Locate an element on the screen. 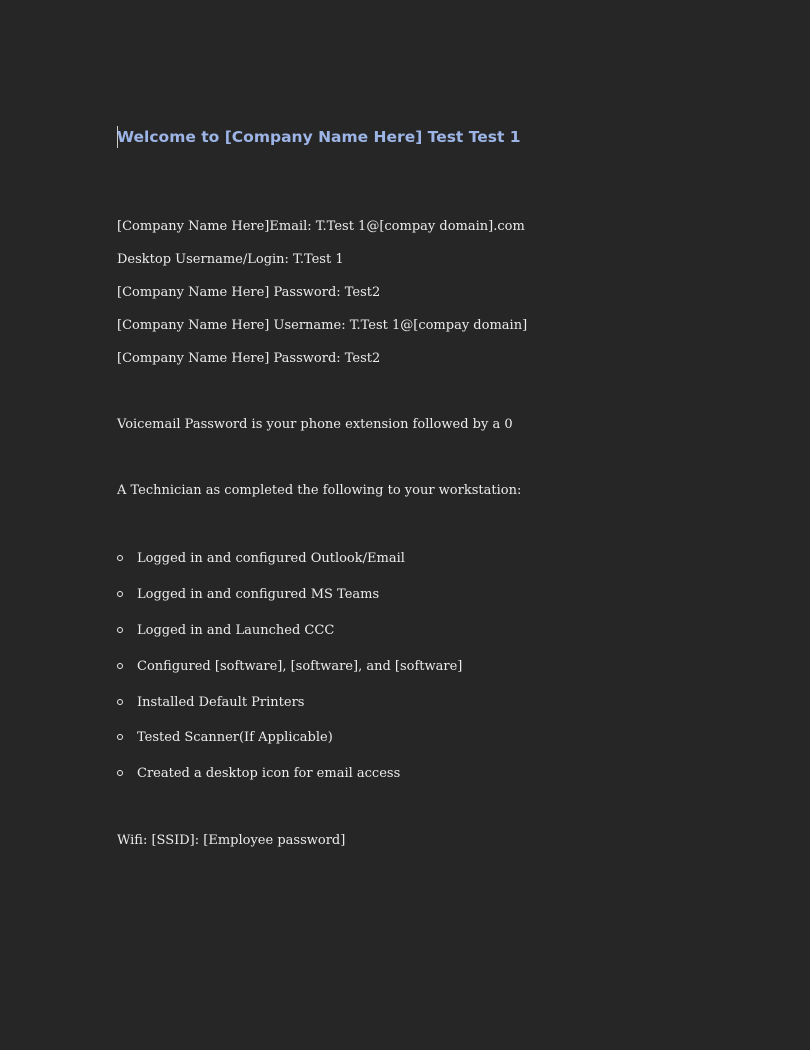  desktop-login-line: Desktop Username/Login: T.Test 1 is located at coordinates (230, 260).